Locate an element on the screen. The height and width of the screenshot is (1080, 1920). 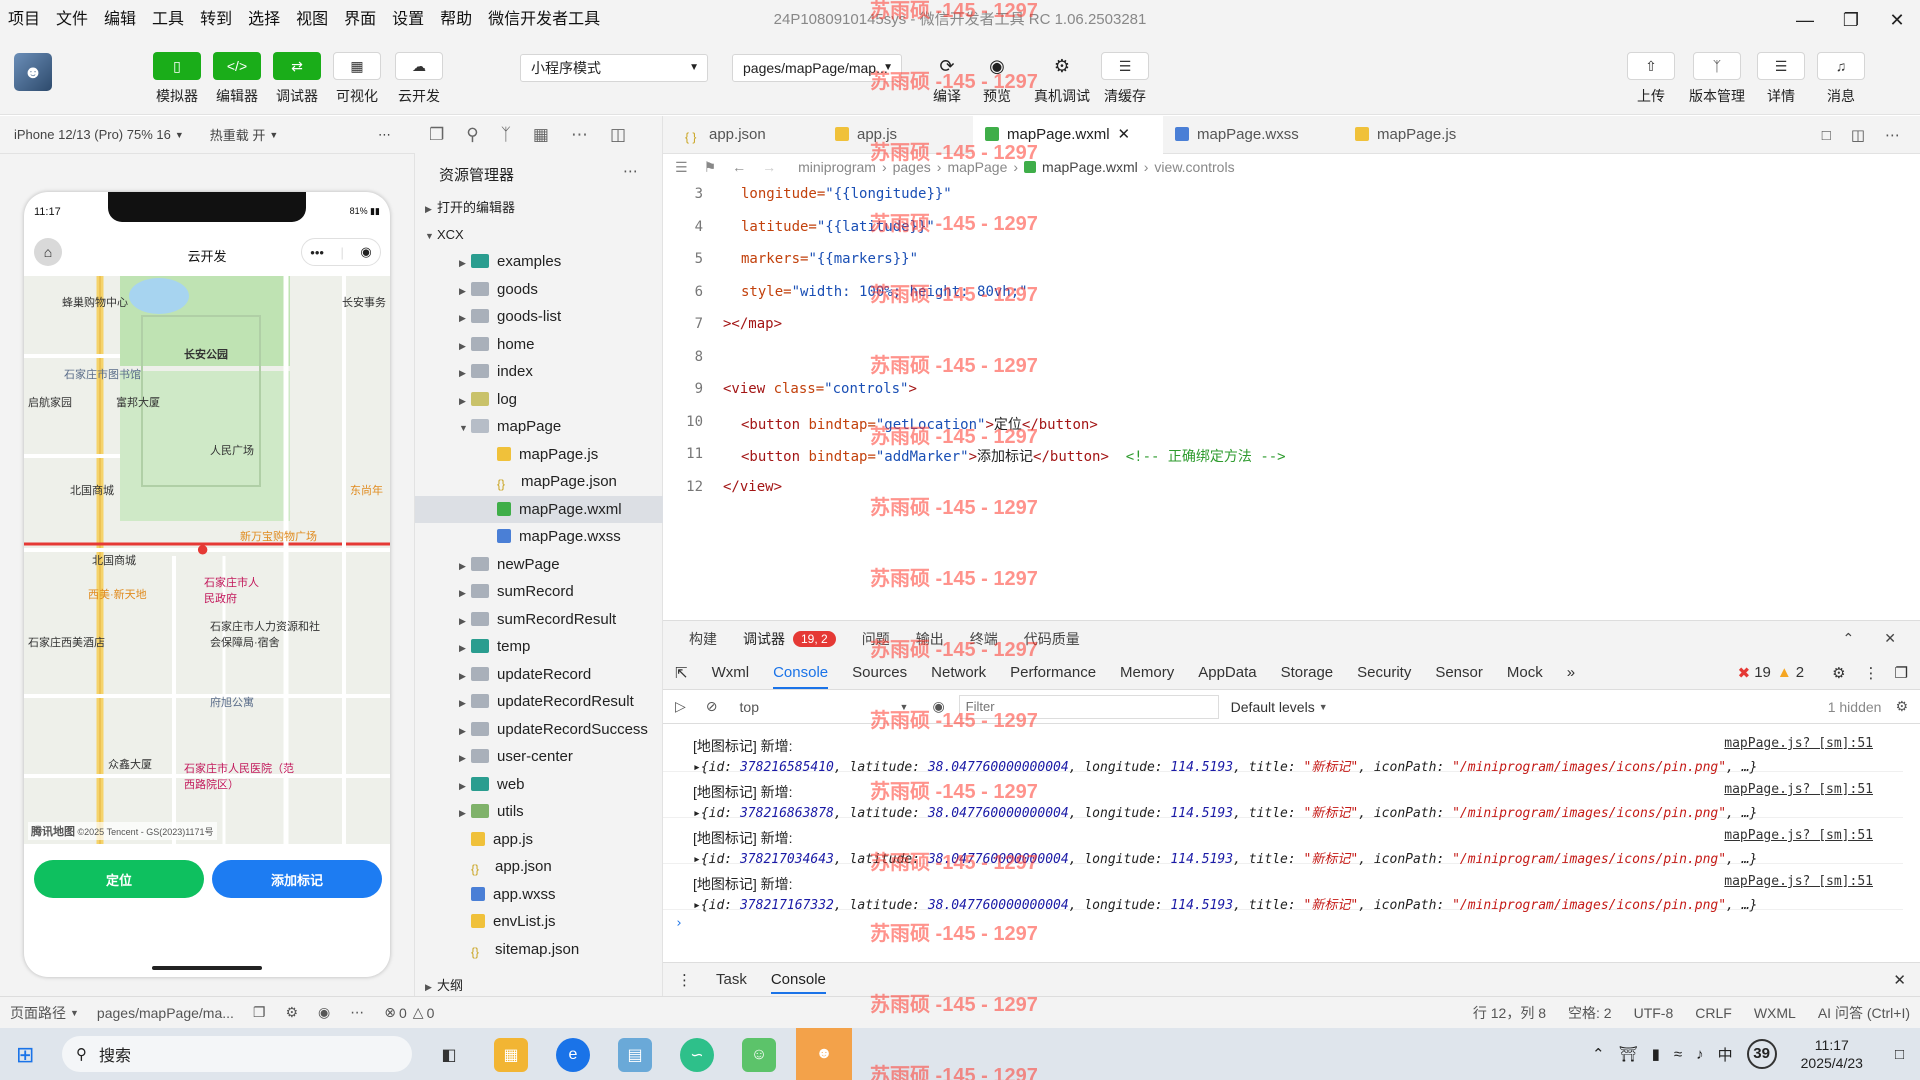
windows-start-icon: ⊞ is located at coordinates (25, 1055).